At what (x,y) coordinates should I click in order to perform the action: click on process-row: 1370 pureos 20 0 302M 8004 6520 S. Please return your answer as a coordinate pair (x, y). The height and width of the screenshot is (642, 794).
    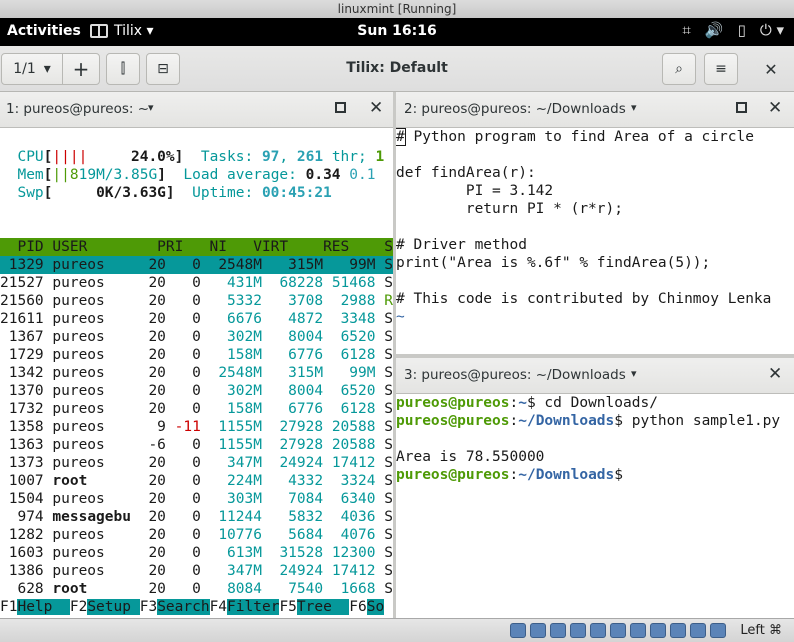
    Looking at the image, I should click on (196, 391).